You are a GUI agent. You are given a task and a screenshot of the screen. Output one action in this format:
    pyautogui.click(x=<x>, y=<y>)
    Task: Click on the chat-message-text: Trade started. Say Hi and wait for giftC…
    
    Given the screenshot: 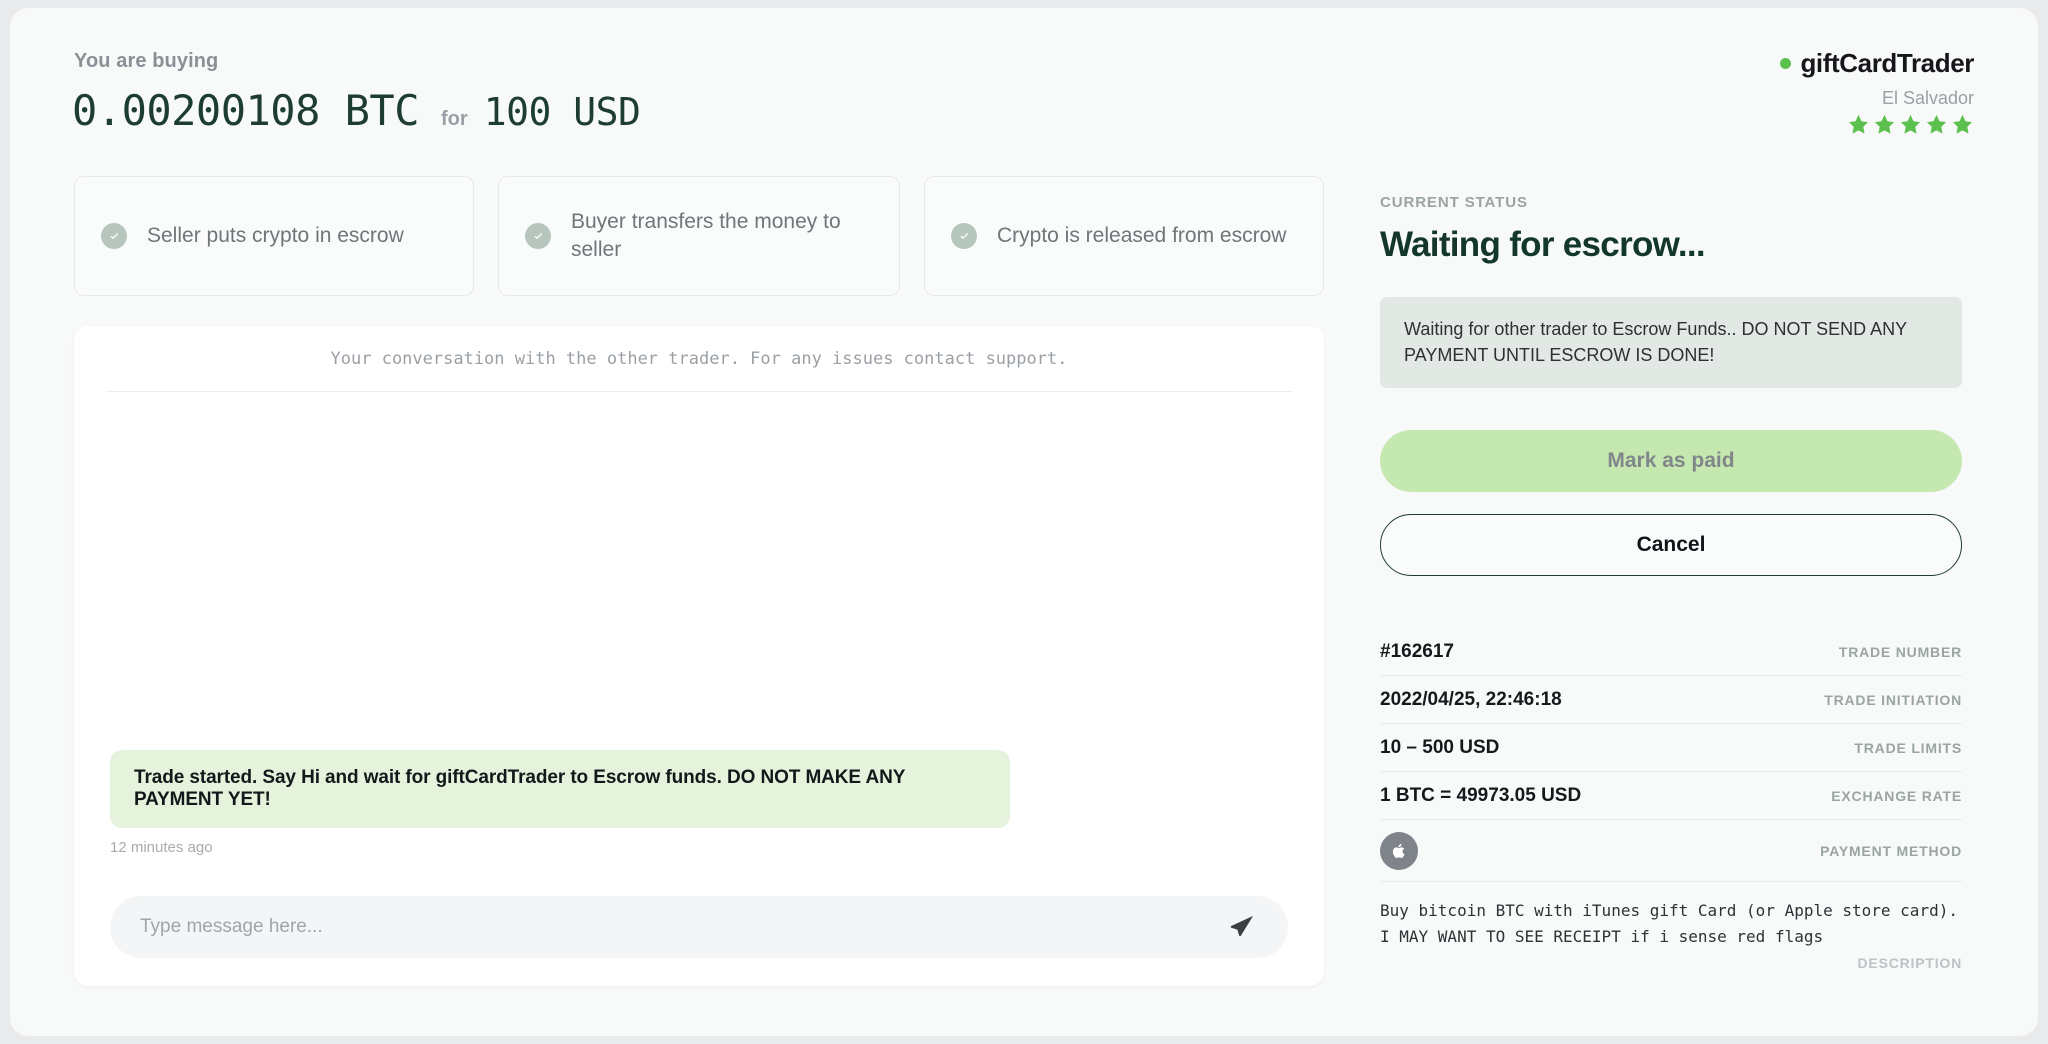 What is the action you would take?
    pyautogui.click(x=560, y=789)
    